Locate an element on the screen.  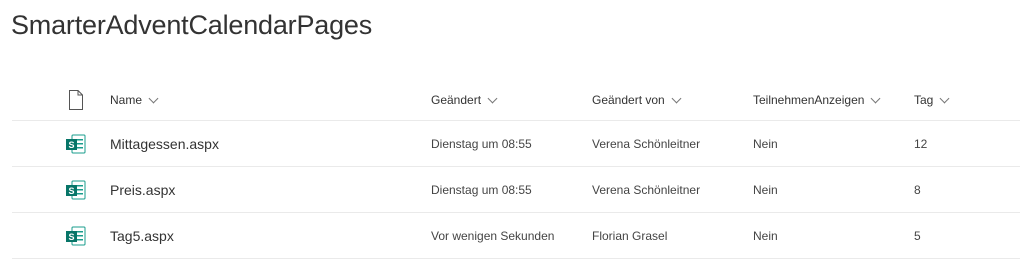
column-header-participate: TeilnehmenAnzeigen is located at coordinates (817, 100).